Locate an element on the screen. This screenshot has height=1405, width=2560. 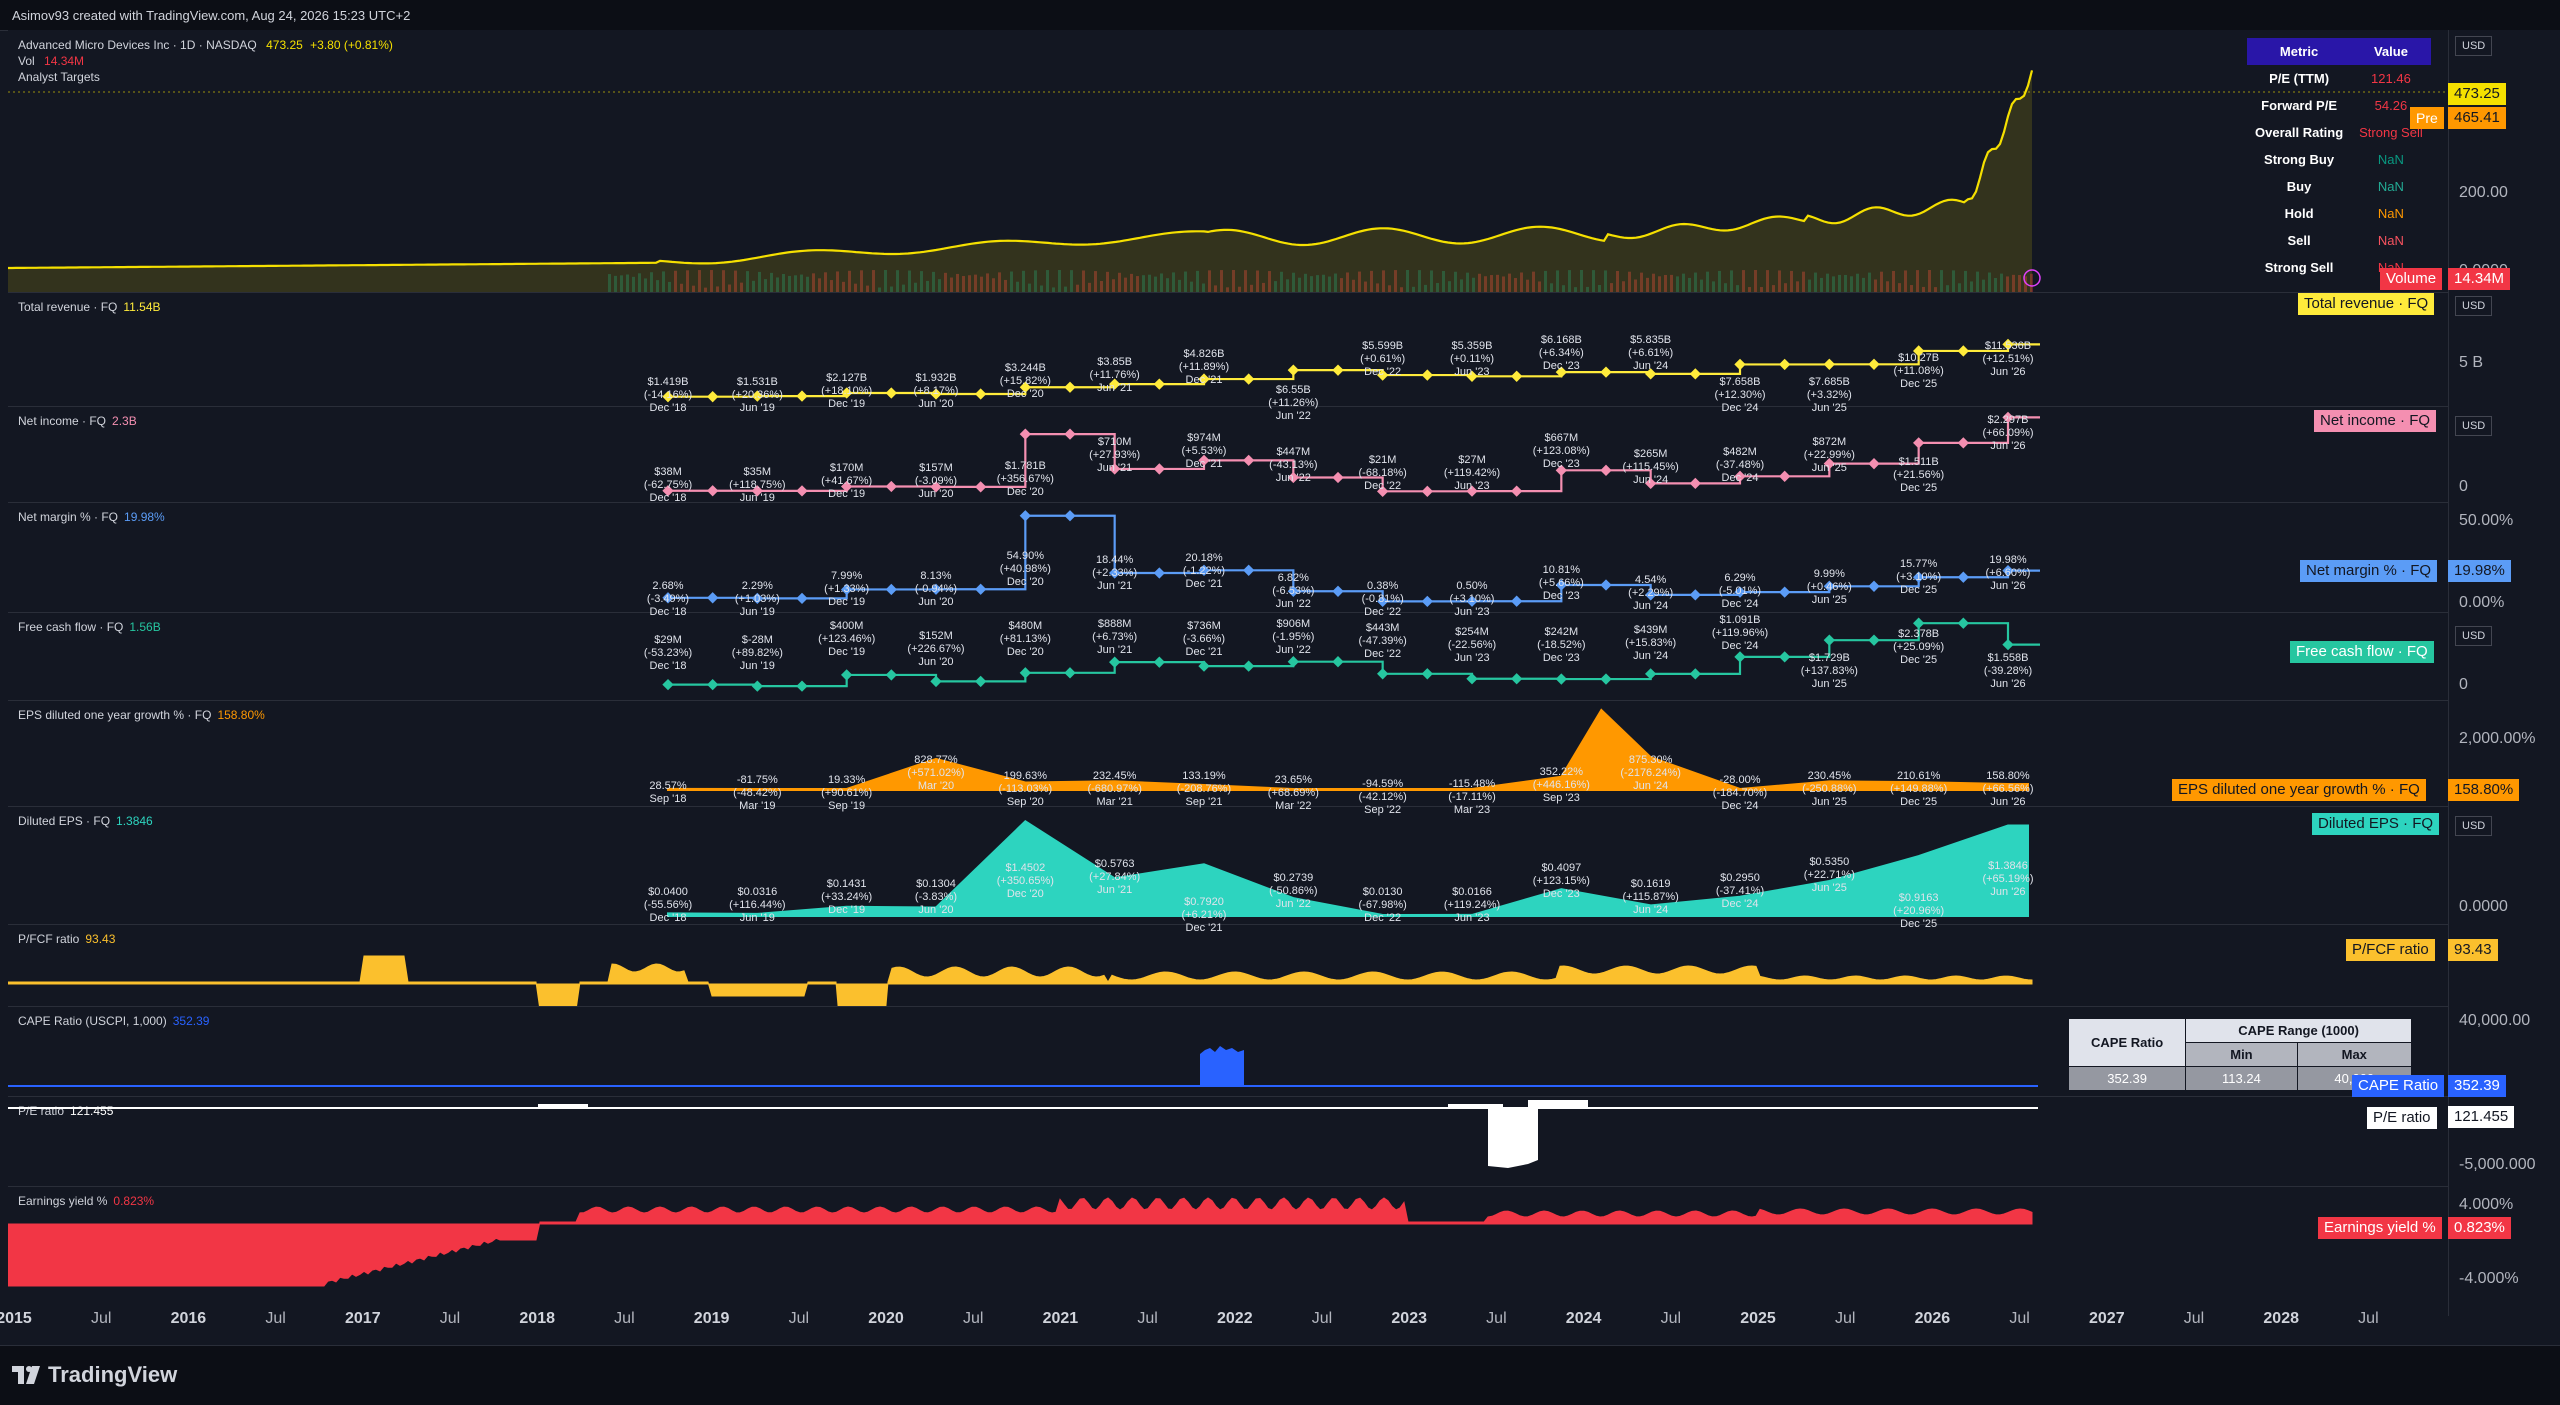
pe-pane: P/E ratio 121.455 is located at coordinates (1232, 1141).